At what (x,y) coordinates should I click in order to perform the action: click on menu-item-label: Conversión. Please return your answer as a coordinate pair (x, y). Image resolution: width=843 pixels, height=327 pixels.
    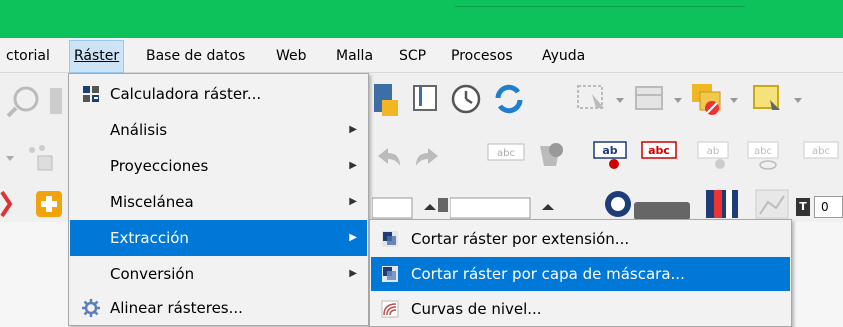
    Looking at the image, I should click on (152, 274).